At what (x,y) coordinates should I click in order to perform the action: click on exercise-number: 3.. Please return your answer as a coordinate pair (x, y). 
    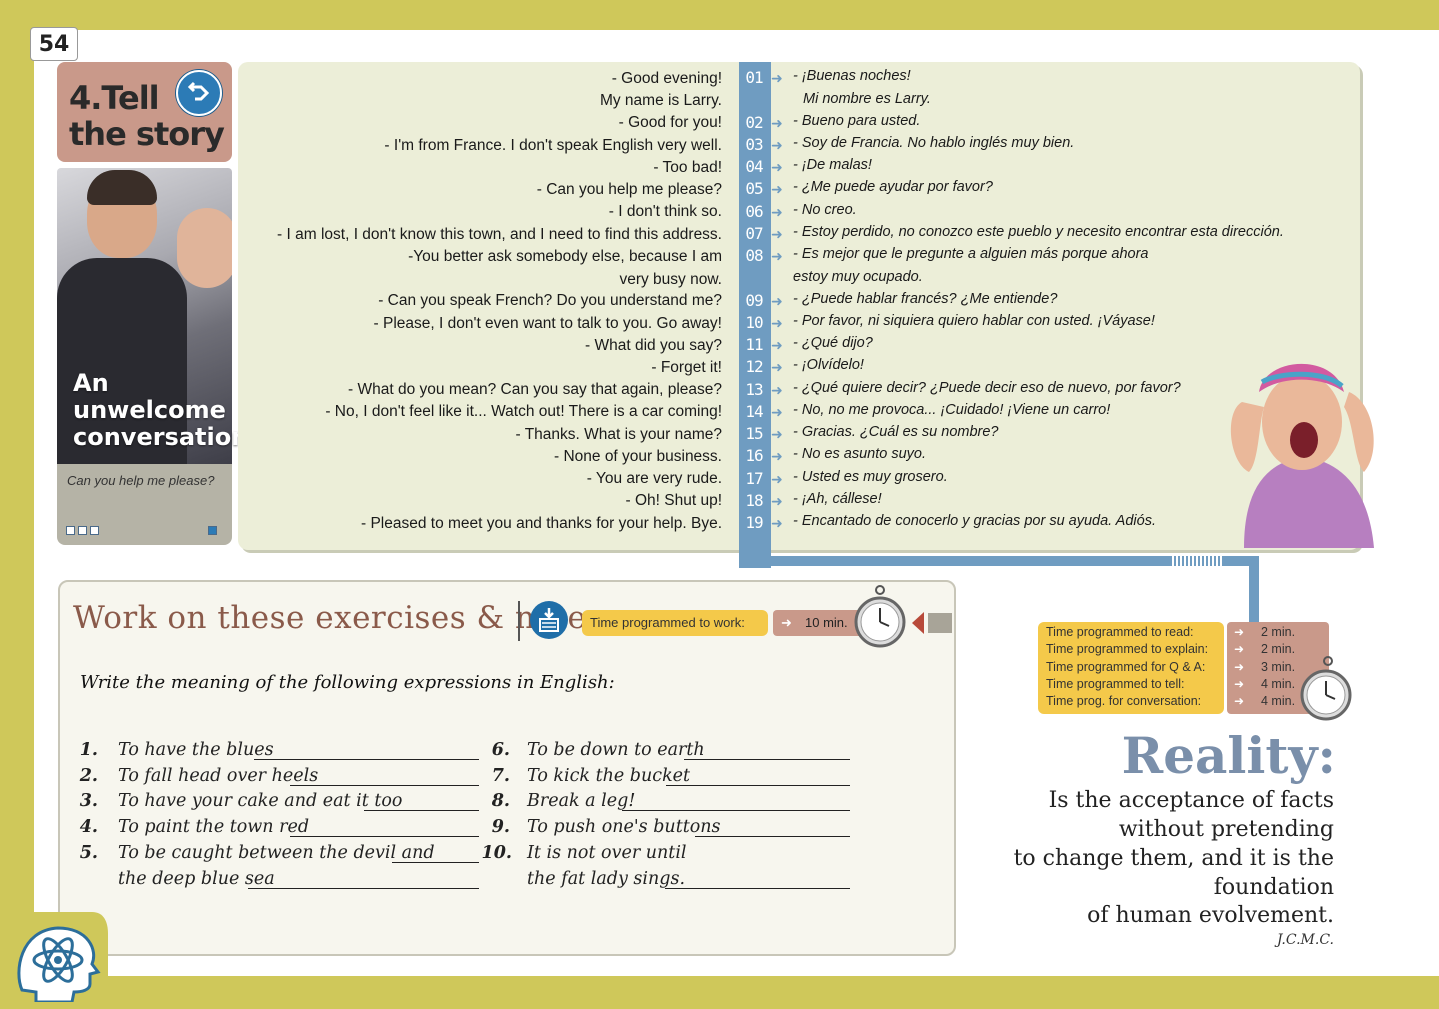
    Looking at the image, I should click on (88, 801).